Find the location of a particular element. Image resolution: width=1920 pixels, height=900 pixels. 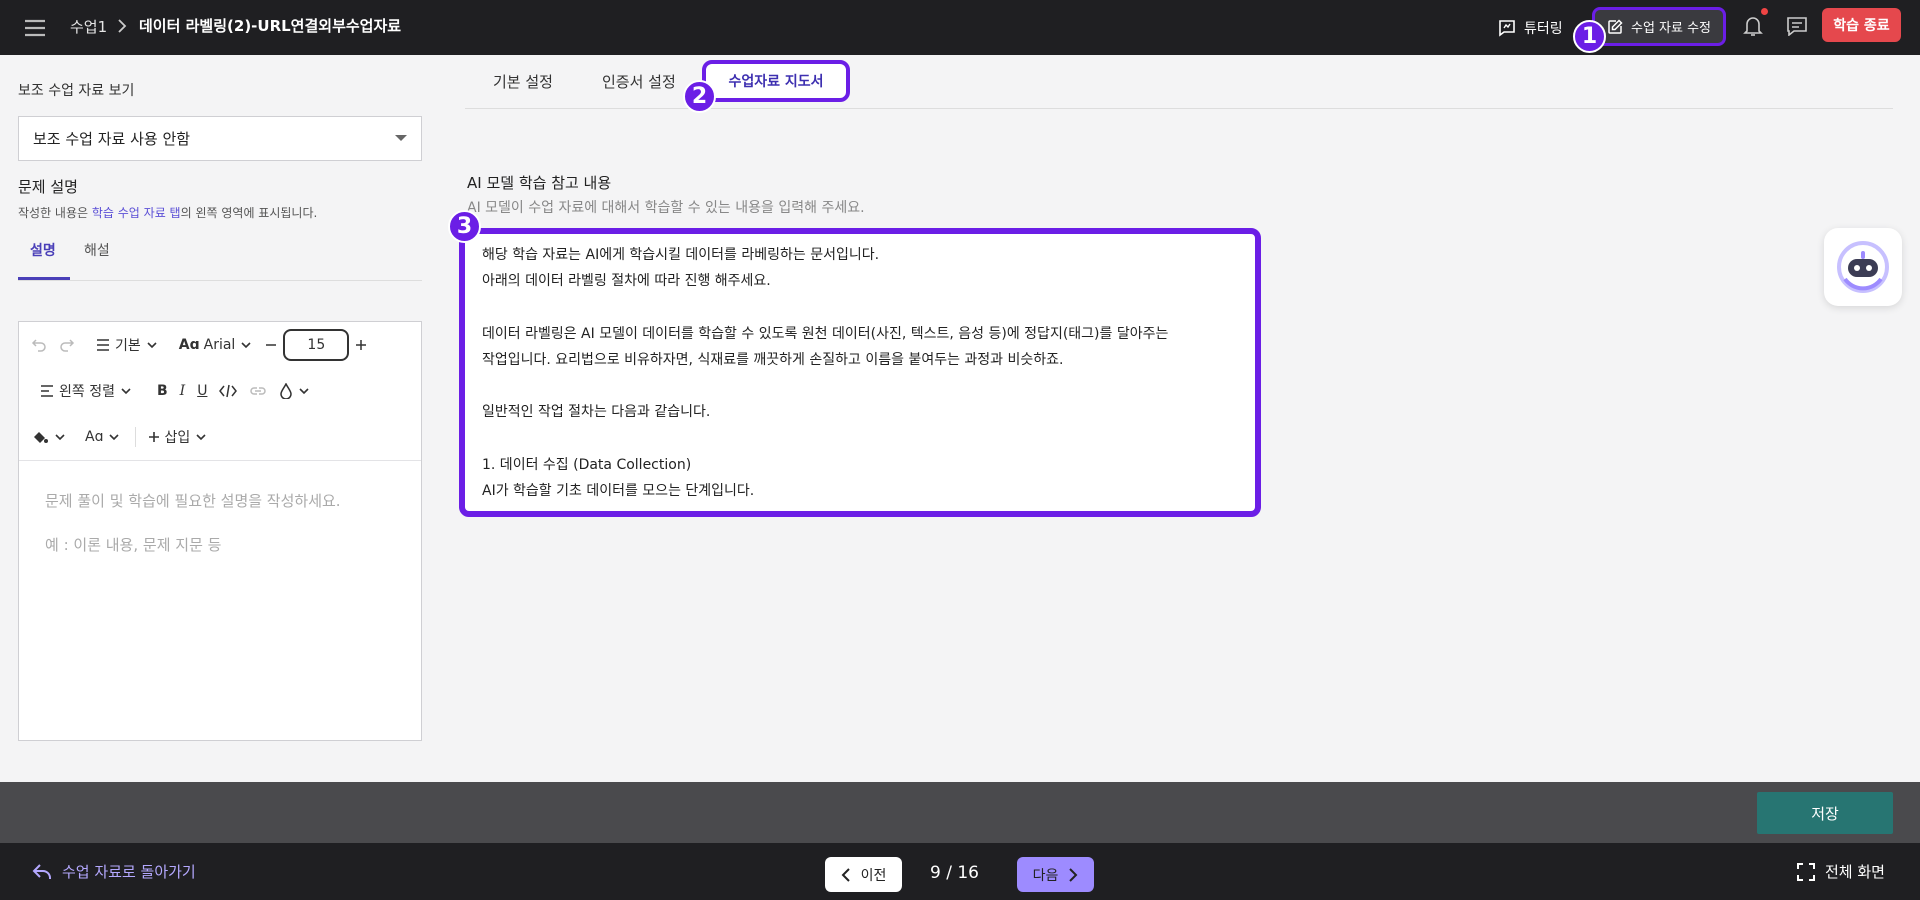

feedback-icon is located at coordinates (1507, 28).